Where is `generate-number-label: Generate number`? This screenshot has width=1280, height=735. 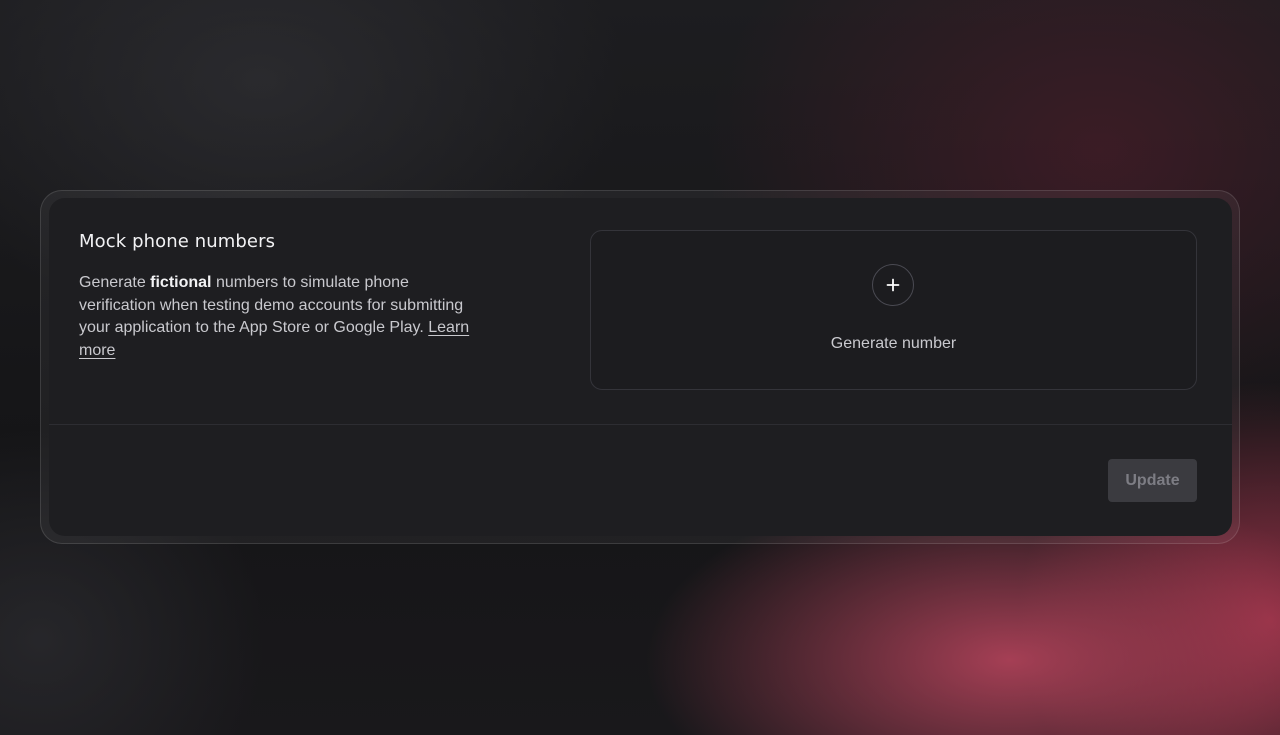 generate-number-label: Generate number is located at coordinates (893, 343).